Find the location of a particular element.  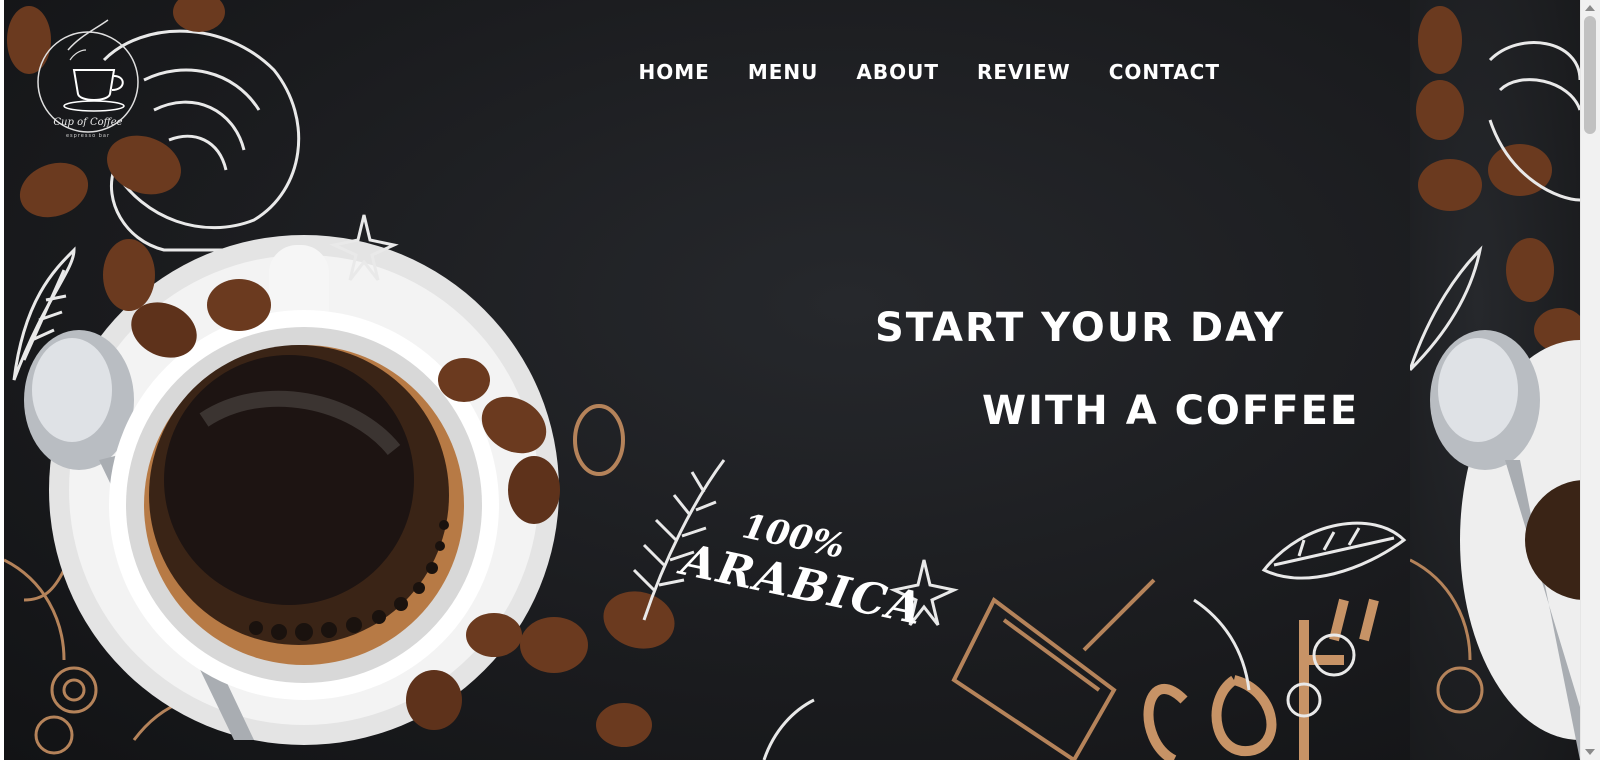

brand-tagline: espresso bar is located at coordinates (88, 136).